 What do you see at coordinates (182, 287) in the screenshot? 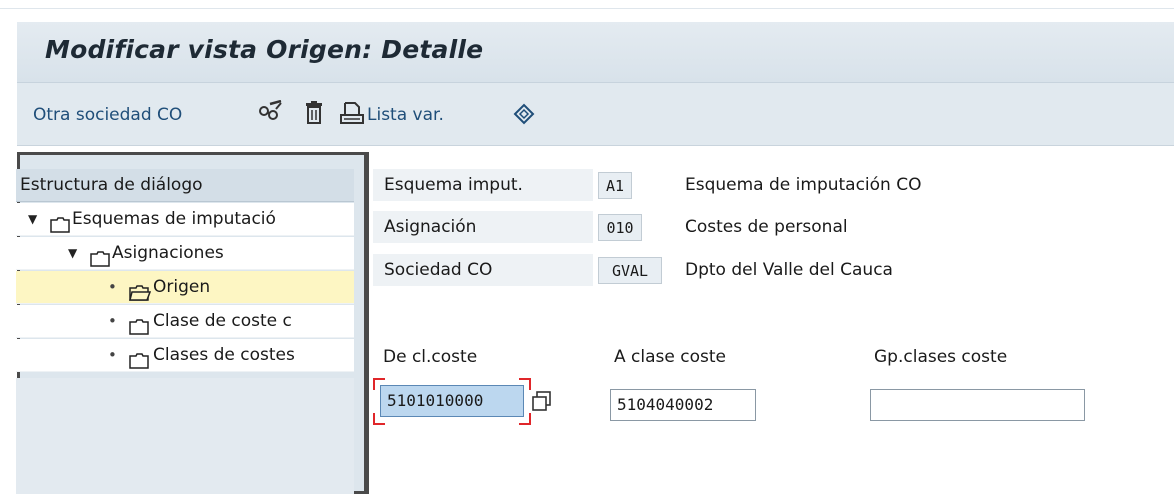
I see `tree-item-label: Origen` at bounding box center [182, 287].